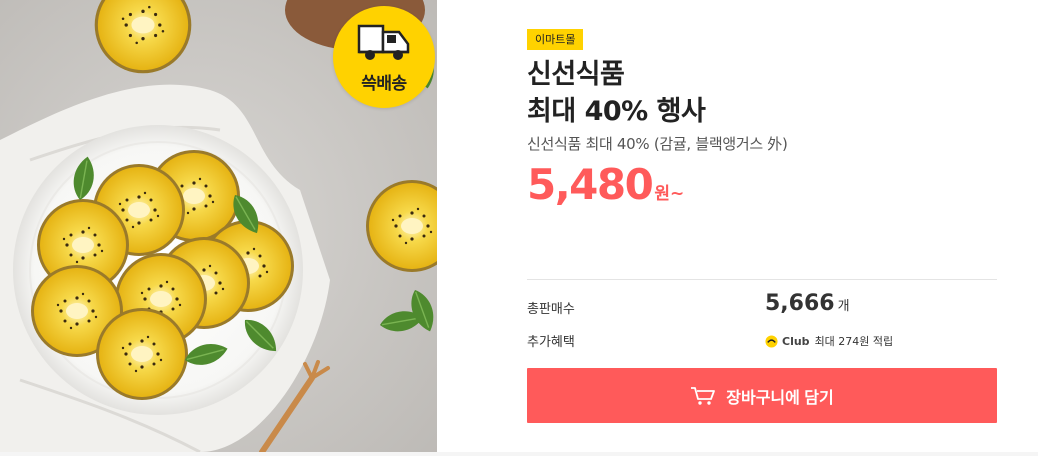  I want to click on add-to-cart-button: 장바구니에 담기, so click(762, 395).